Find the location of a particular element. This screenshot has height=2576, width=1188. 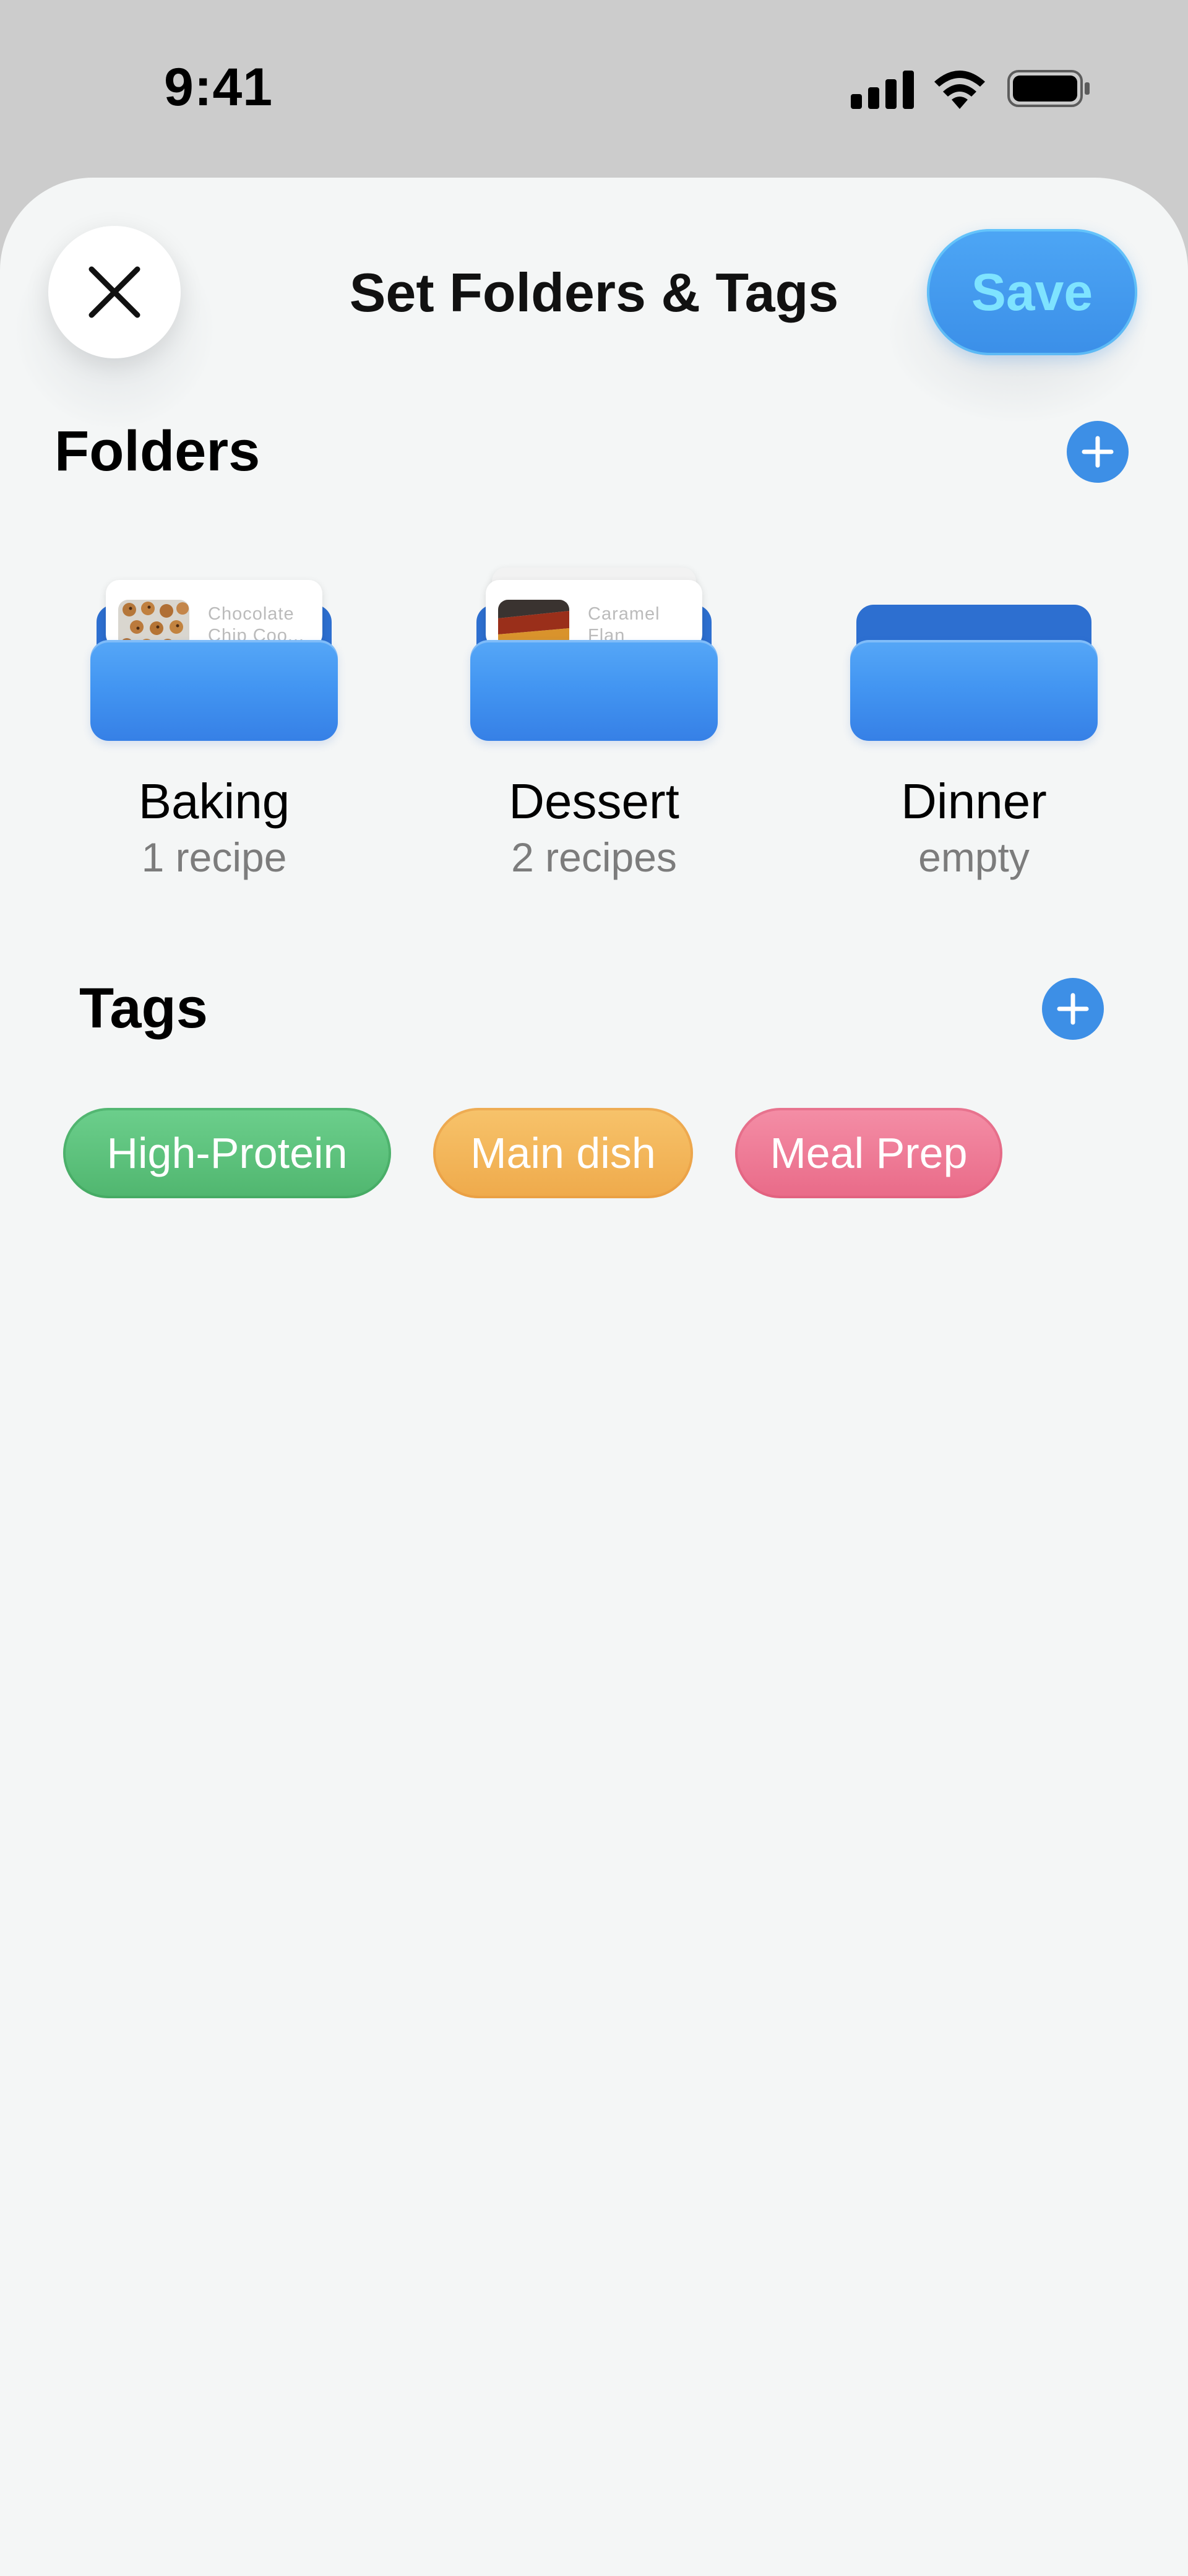

add-tag-button is located at coordinates (1073, 1009).